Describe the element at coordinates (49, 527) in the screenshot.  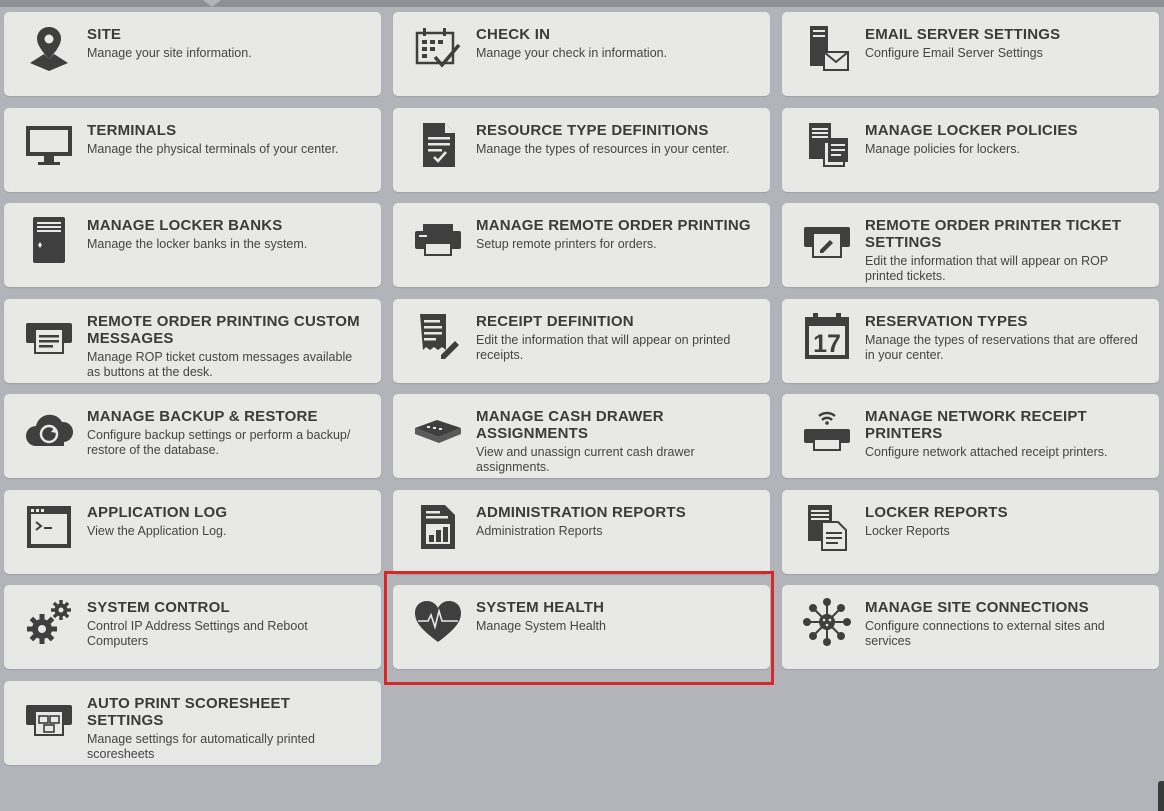
I see `terminal-window-icon` at that location.